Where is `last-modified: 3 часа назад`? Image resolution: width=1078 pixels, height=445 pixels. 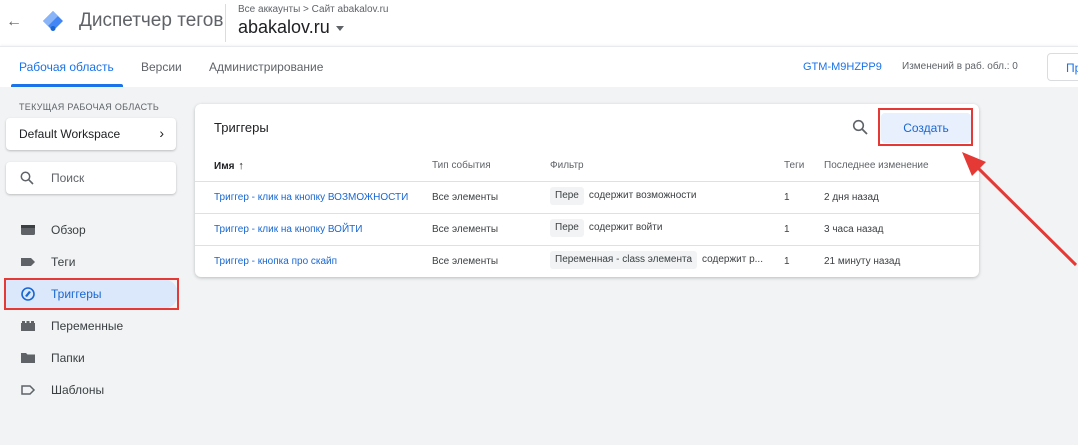
last-modified: 3 часа назад is located at coordinates (854, 229).